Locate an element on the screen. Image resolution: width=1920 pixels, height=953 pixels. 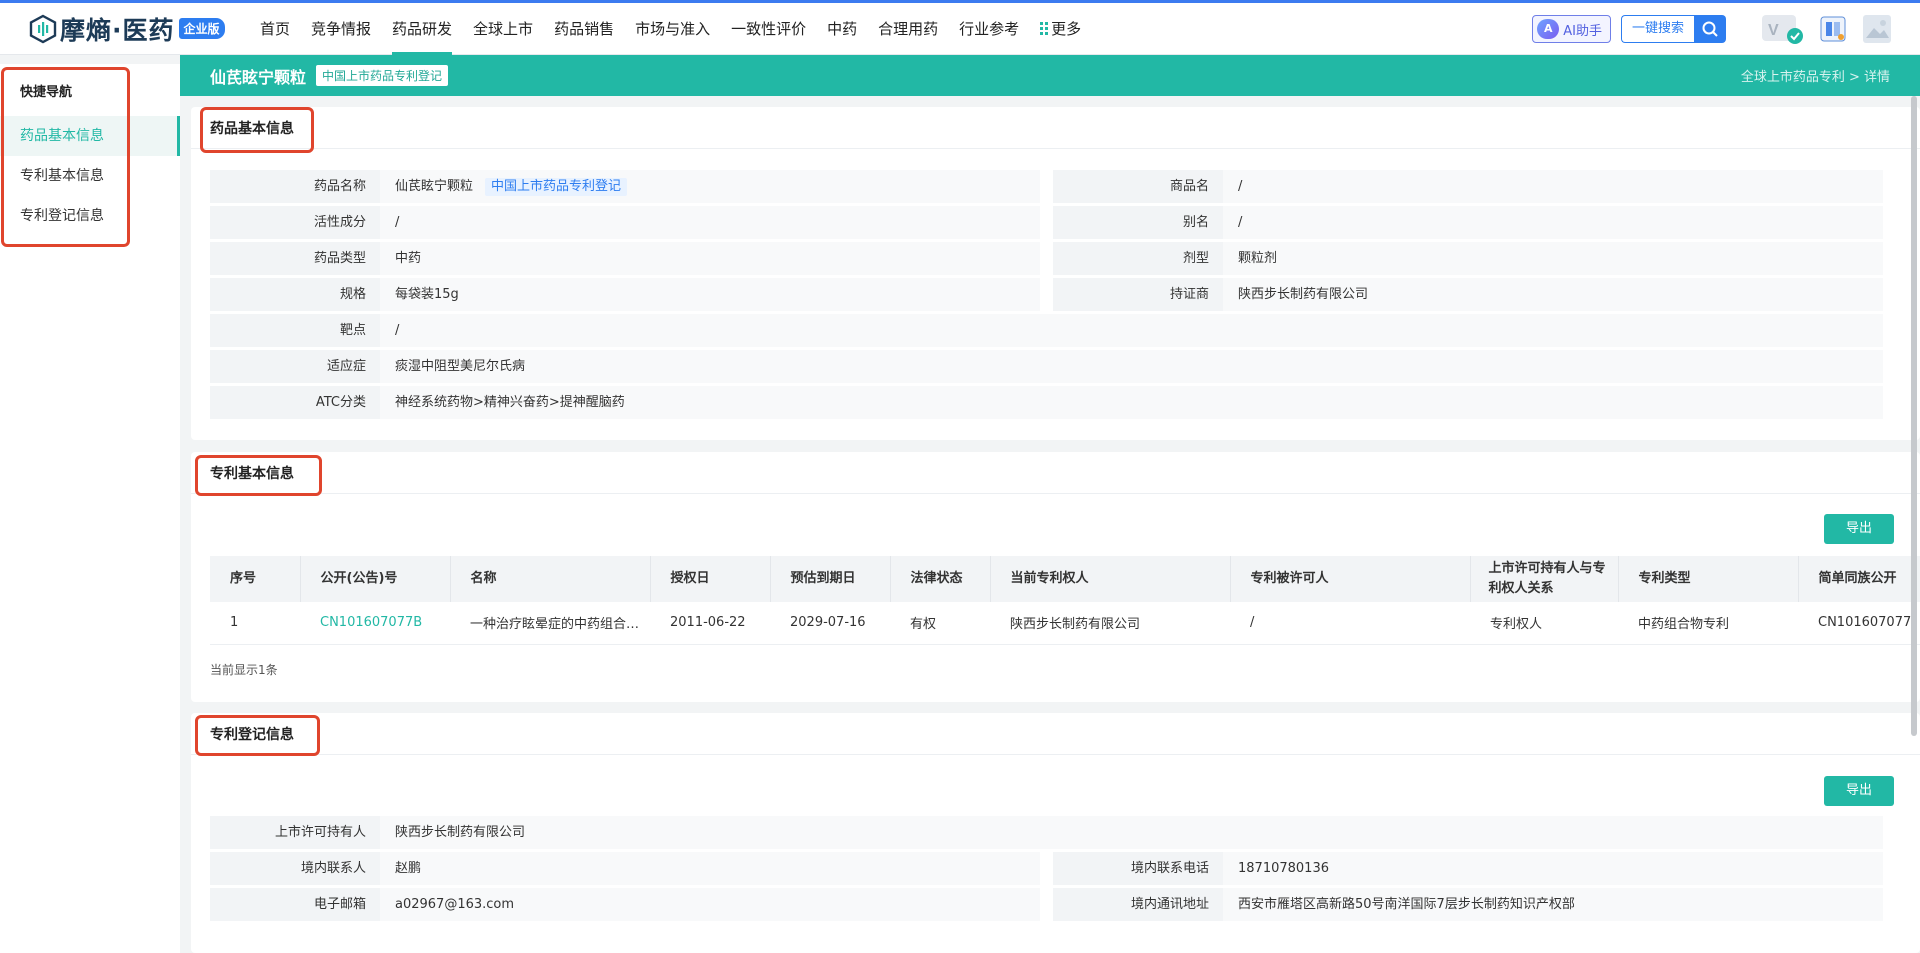
cell-patent-type: 中药组合物专利 is located at coordinates (1708, 623).